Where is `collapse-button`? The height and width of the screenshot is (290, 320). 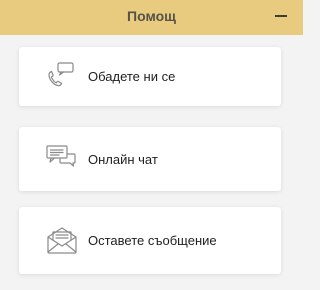 collapse-button is located at coordinates (282, 16).